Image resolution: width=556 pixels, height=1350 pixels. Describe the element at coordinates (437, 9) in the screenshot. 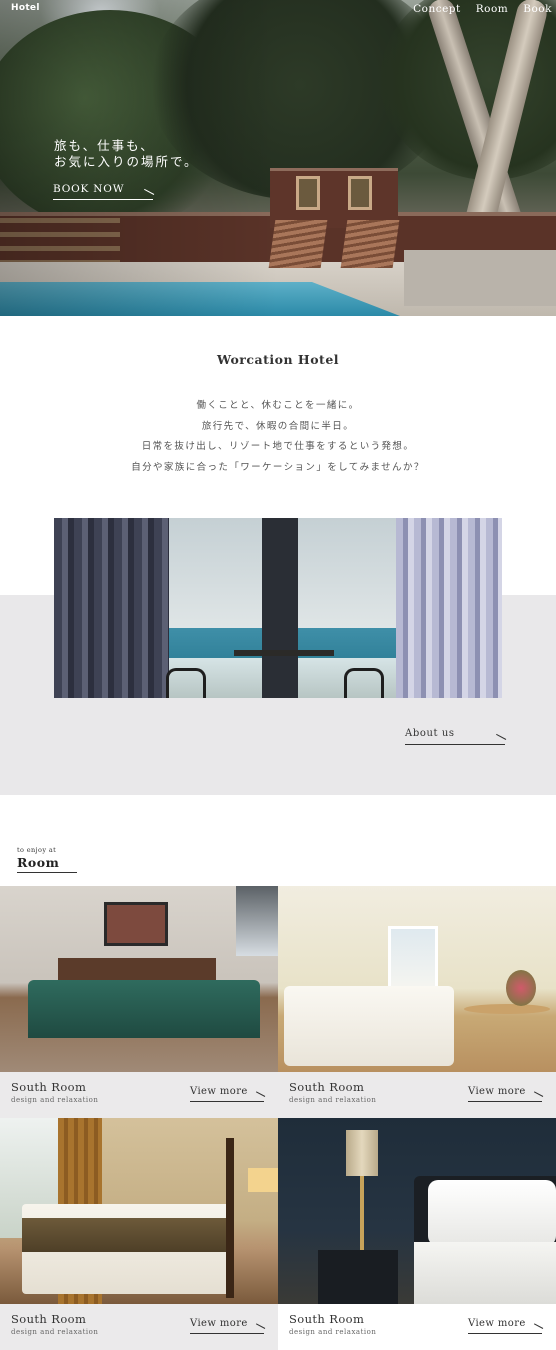

I see `nav-item-concept: Concept` at that location.